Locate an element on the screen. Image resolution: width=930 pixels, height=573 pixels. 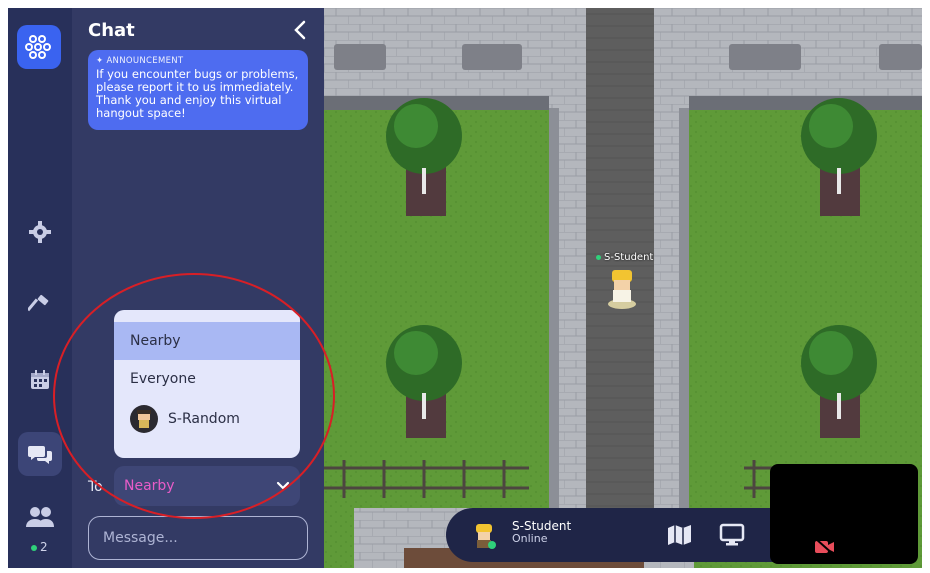
hammer-icon is located at coordinates (38, 303).